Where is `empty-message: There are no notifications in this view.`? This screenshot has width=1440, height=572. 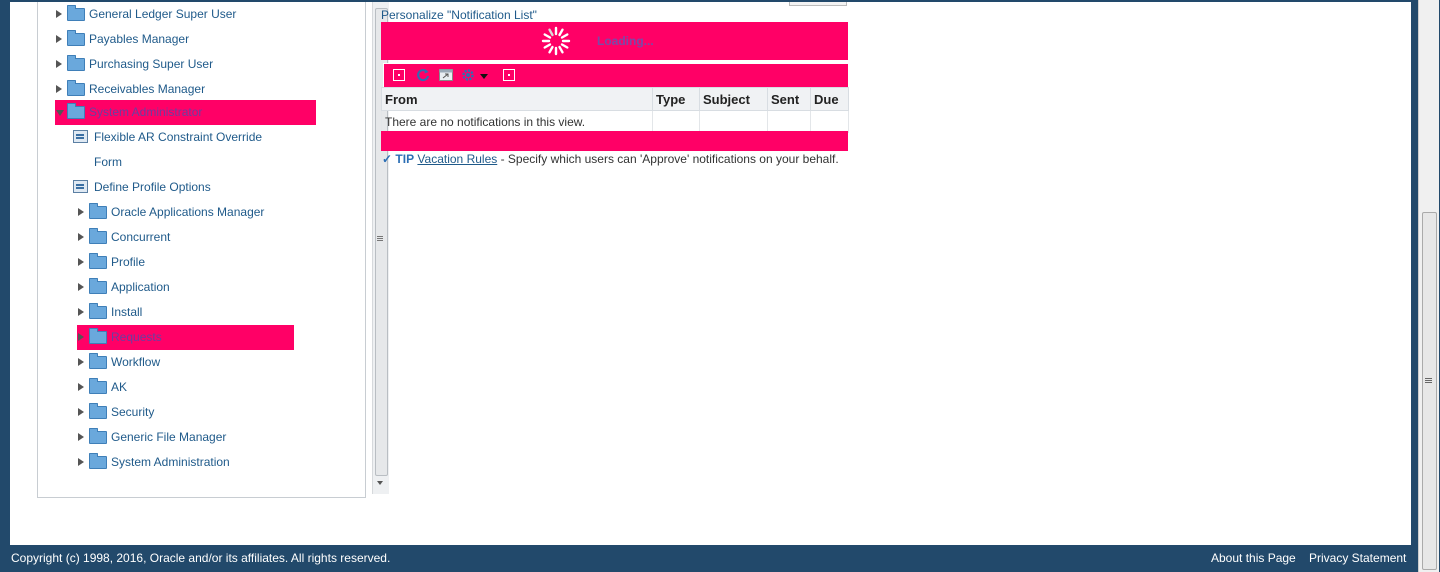
empty-message: There are no notifications in this view. is located at coordinates (517, 121).